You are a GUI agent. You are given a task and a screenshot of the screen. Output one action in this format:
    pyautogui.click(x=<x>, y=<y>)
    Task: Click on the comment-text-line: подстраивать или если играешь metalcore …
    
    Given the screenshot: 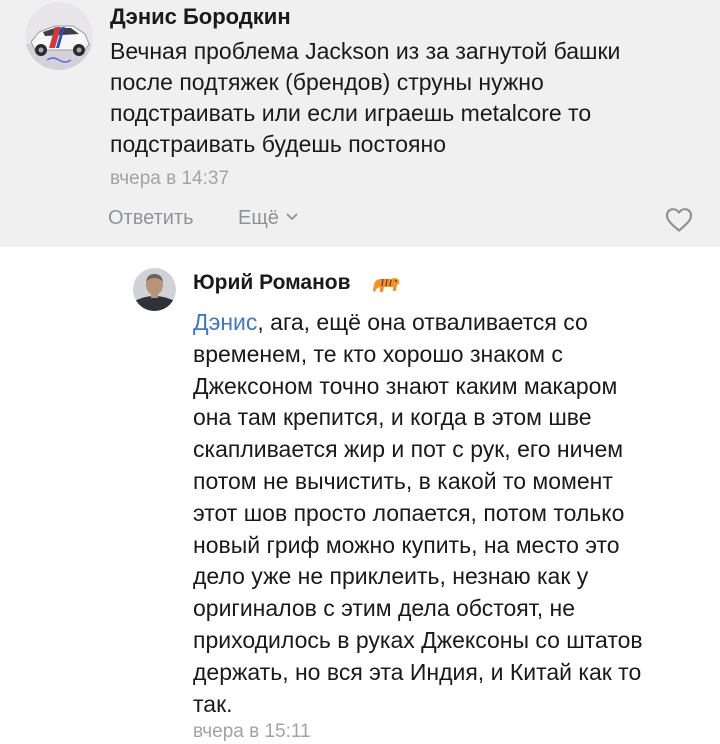 What is the action you would take?
    pyautogui.click(x=351, y=113)
    